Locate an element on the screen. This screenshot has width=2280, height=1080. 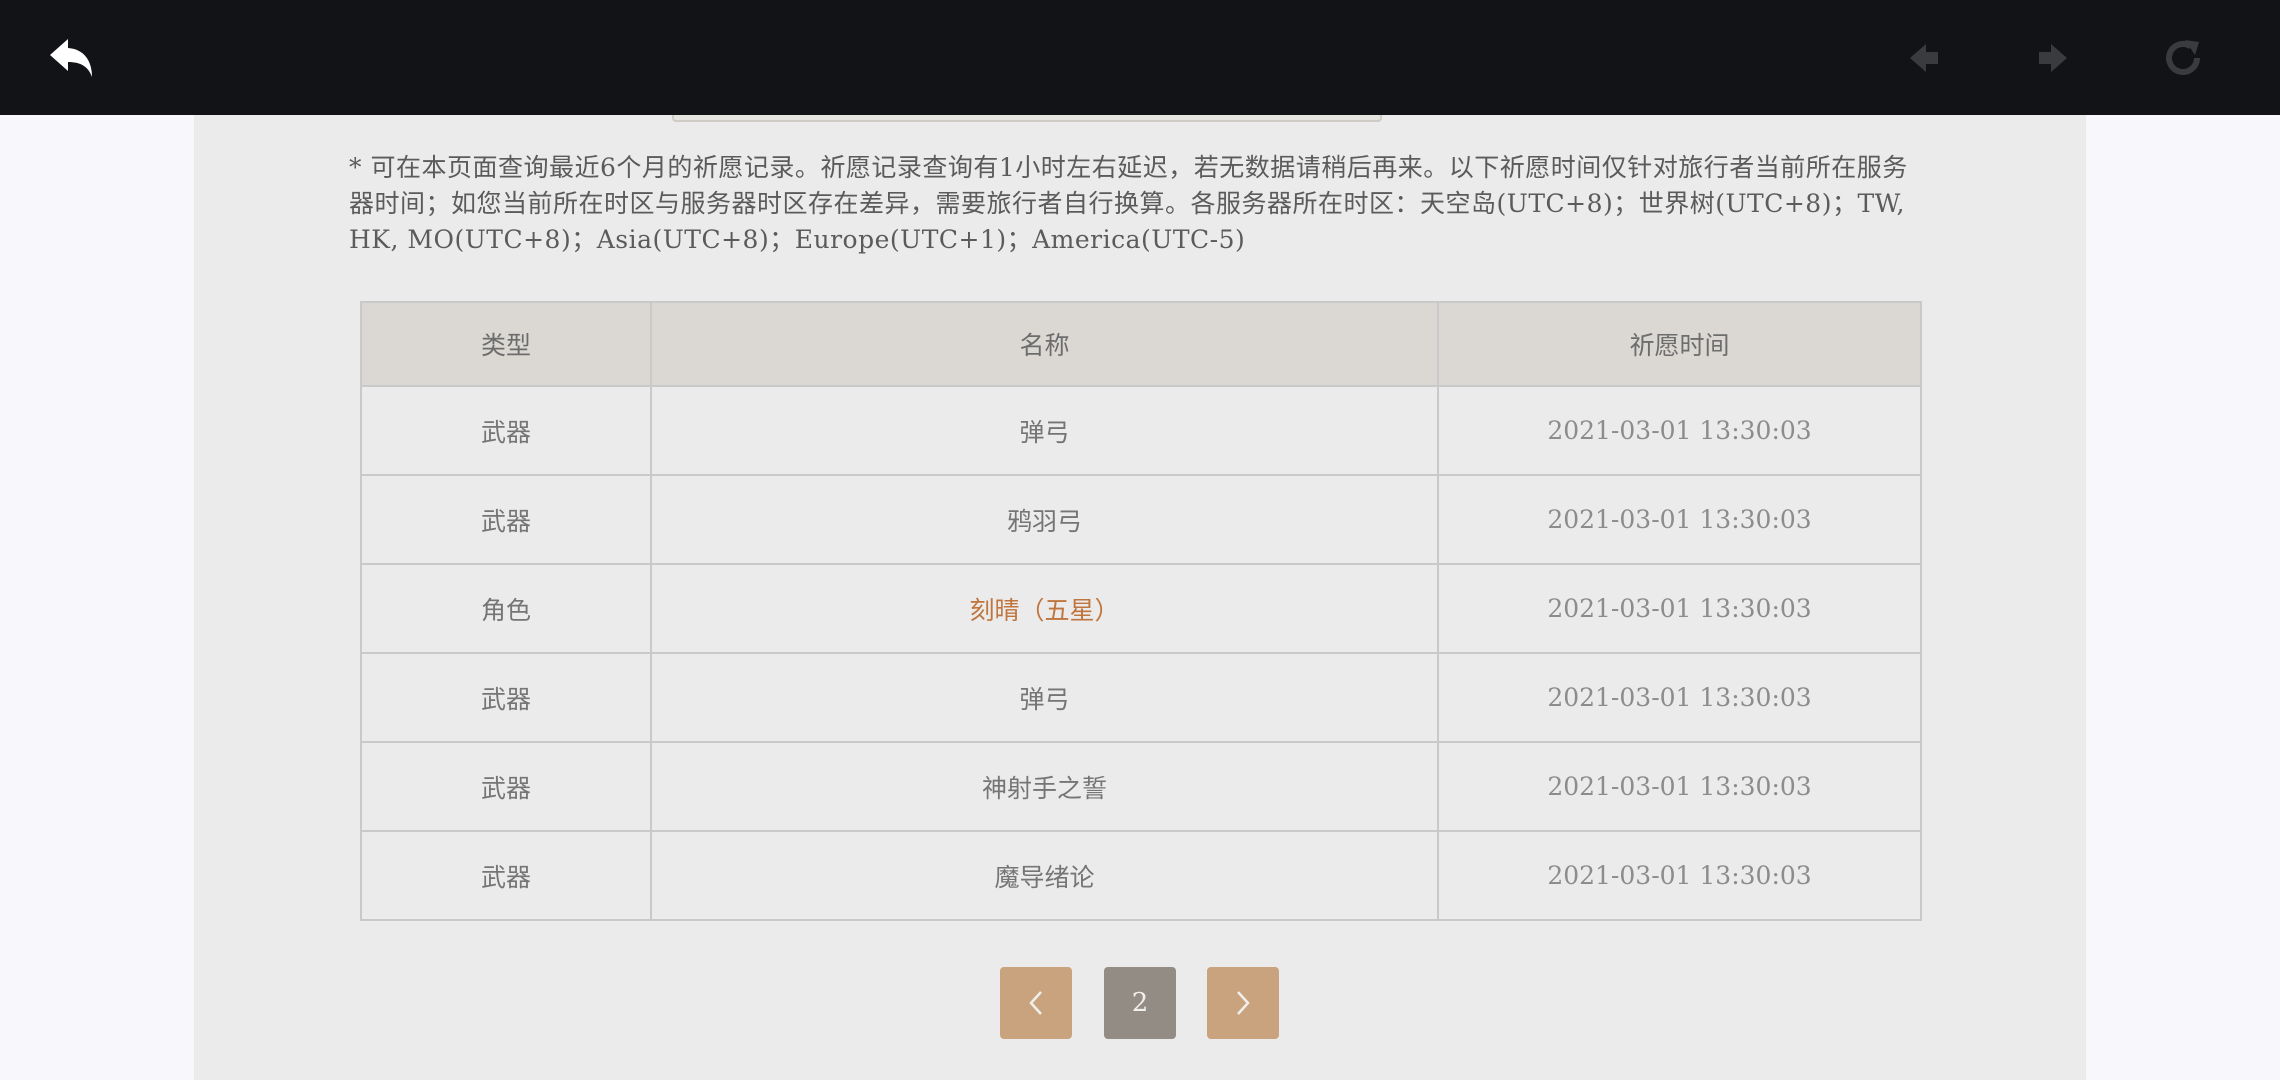
header-name: 名称 is located at coordinates (1044, 344).